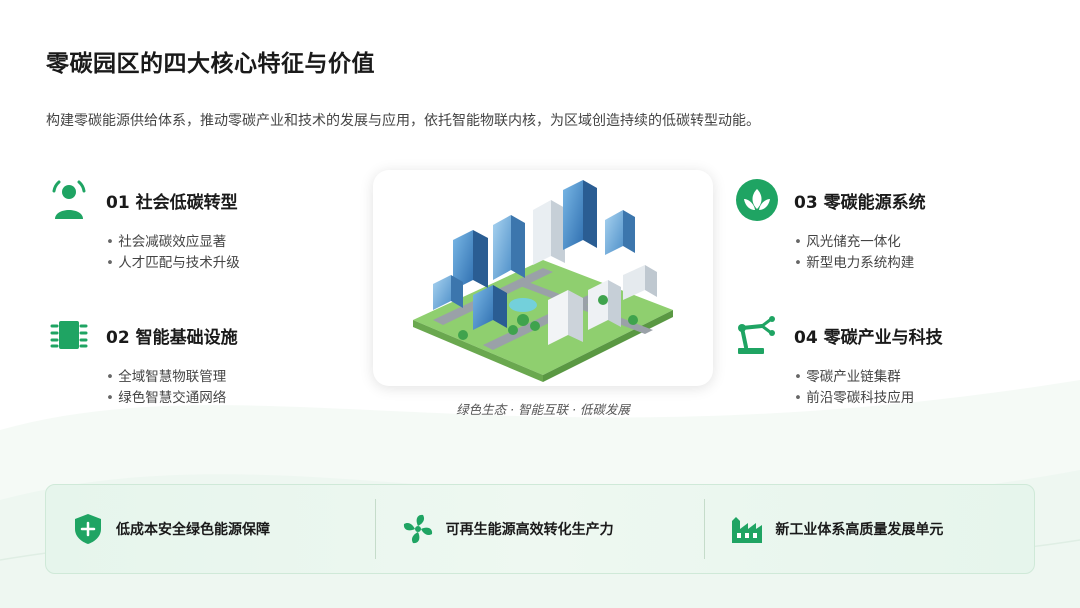 Image resolution: width=1080 pixels, height=608 pixels. I want to click on value-item: 低成本安全绿色能源保障, so click(210, 529).